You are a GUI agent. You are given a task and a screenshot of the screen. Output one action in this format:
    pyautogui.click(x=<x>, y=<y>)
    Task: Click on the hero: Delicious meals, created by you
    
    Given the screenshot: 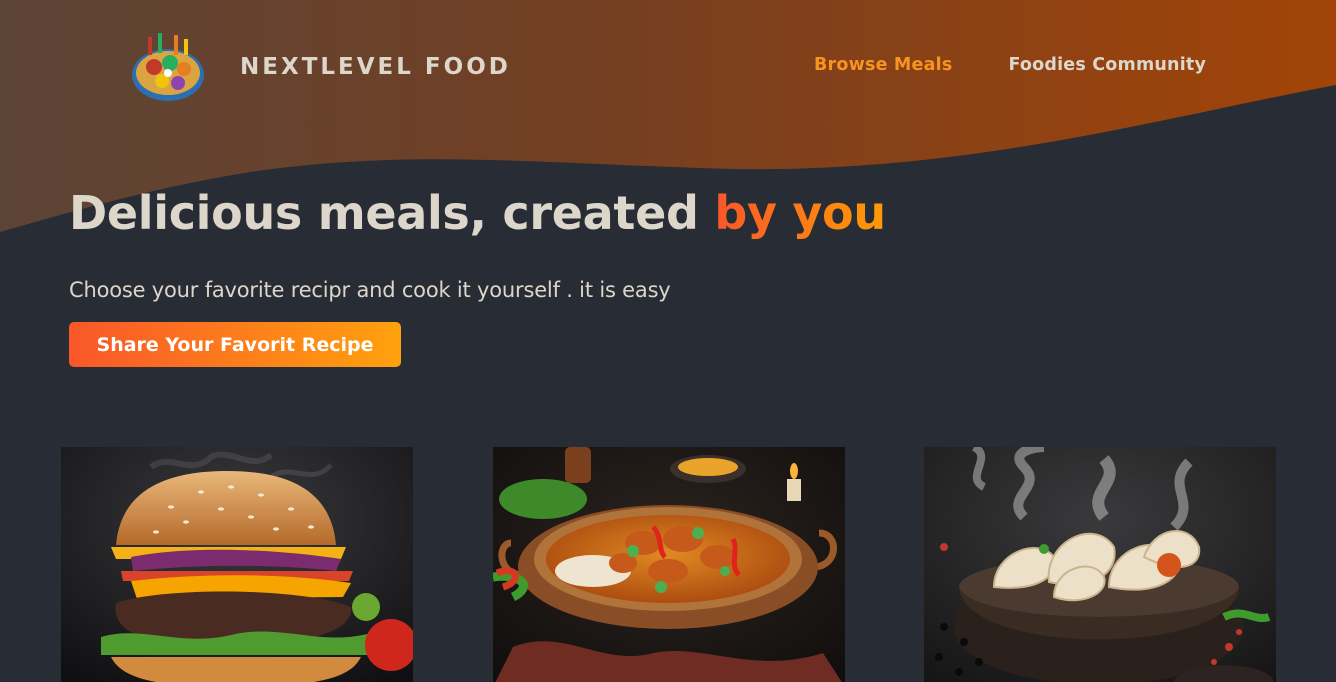 What is the action you would take?
    pyautogui.click(x=477, y=213)
    